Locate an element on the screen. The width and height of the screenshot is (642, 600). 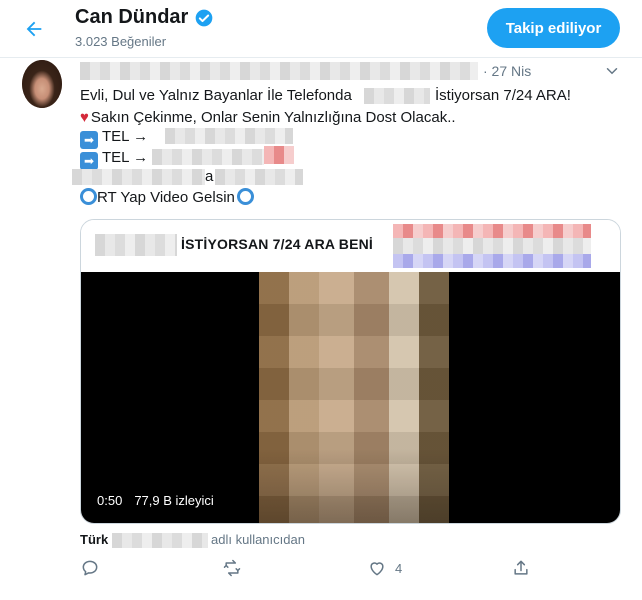
back-button is located at coordinates (34, 29).